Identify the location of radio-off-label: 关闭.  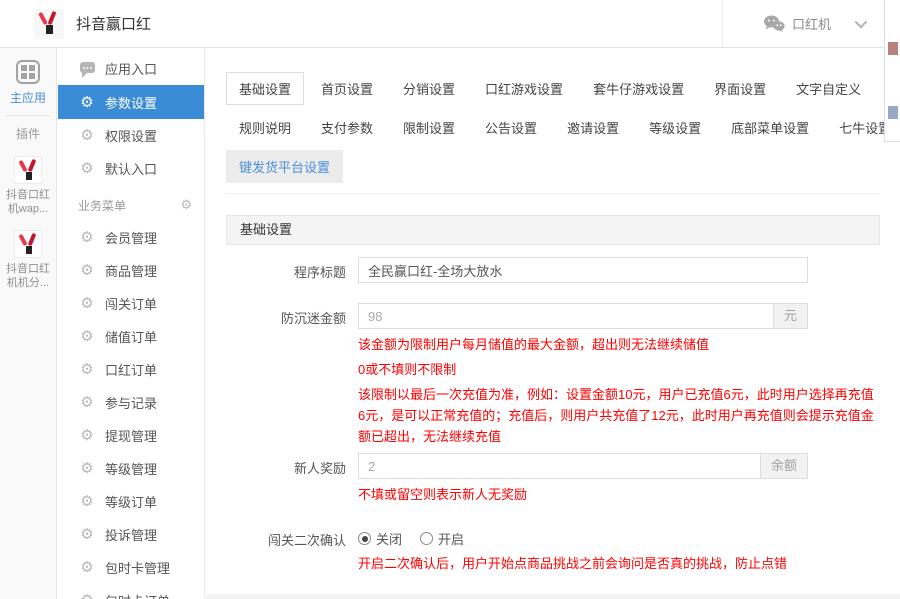
(389, 538).